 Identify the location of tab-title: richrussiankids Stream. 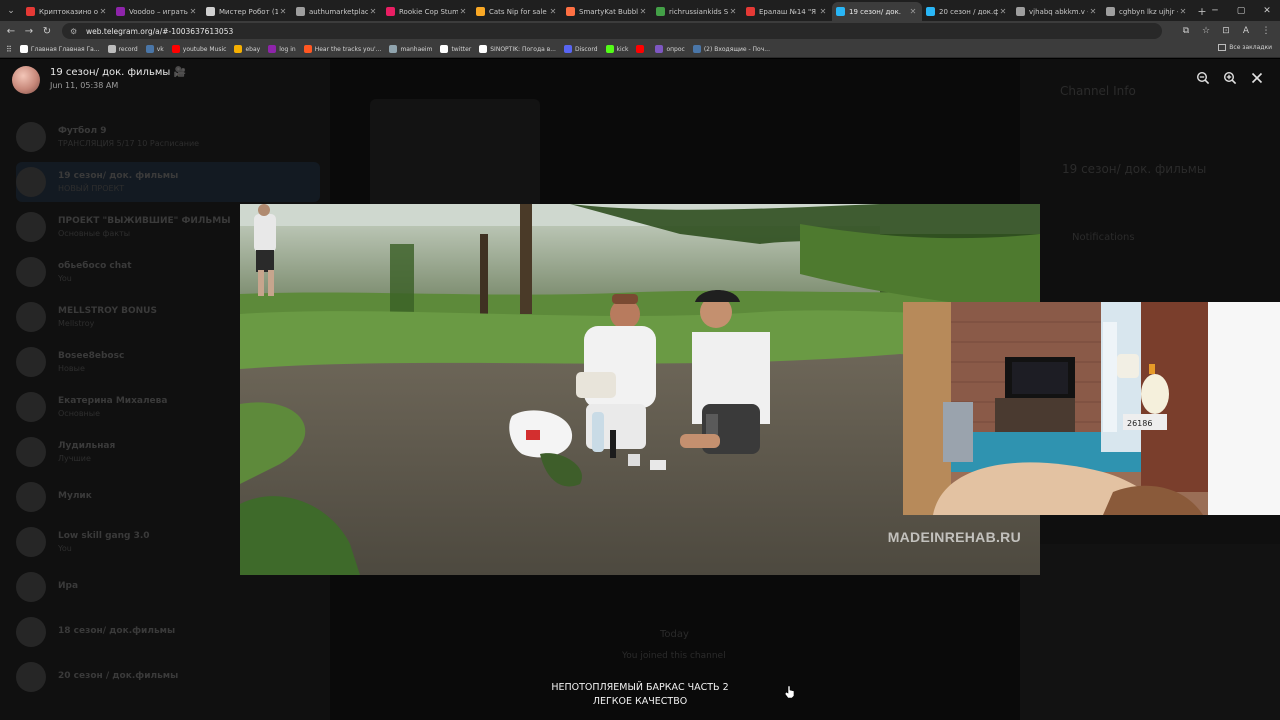
(698, 11).